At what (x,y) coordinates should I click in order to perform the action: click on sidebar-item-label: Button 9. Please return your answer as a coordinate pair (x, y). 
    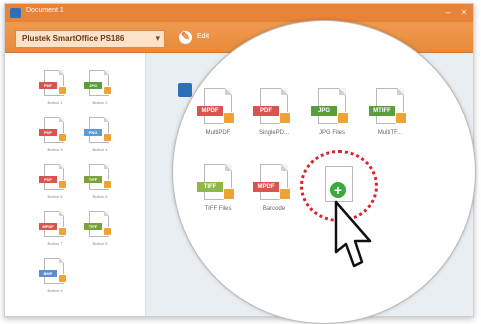
    Looking at the image, I should click on (55, 290).